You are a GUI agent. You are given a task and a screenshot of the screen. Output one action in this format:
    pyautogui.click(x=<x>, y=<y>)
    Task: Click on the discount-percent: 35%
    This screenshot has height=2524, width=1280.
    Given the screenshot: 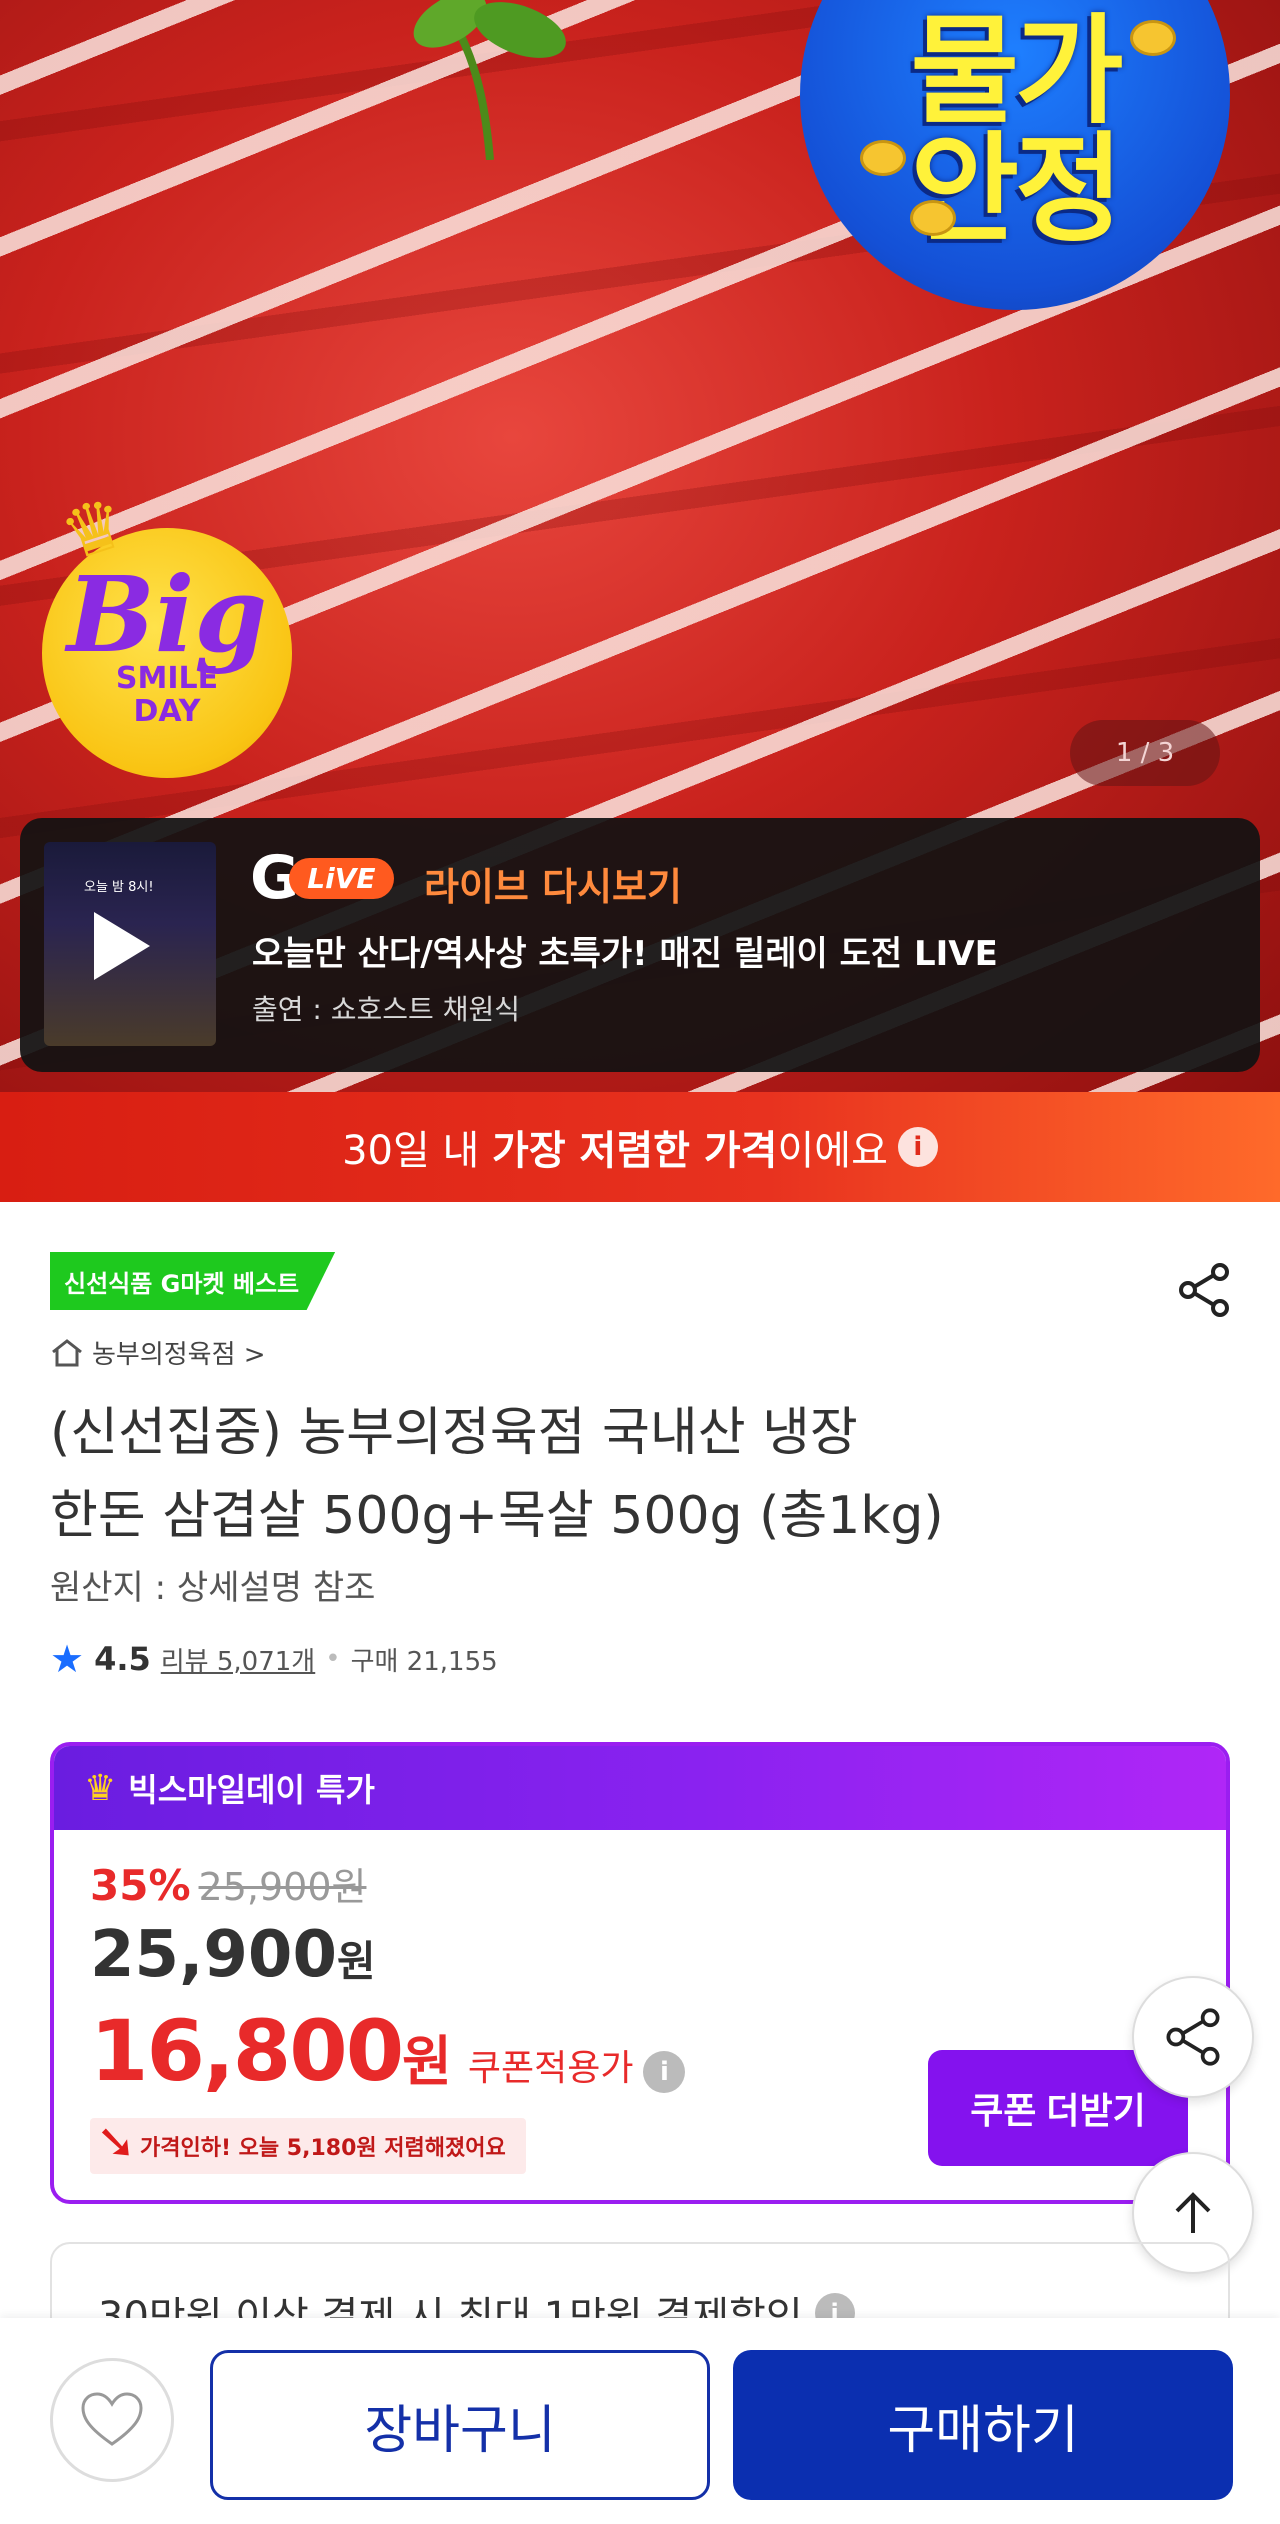 What is the action you would take?
    pyautogui.click(x=140, y=1885)
    